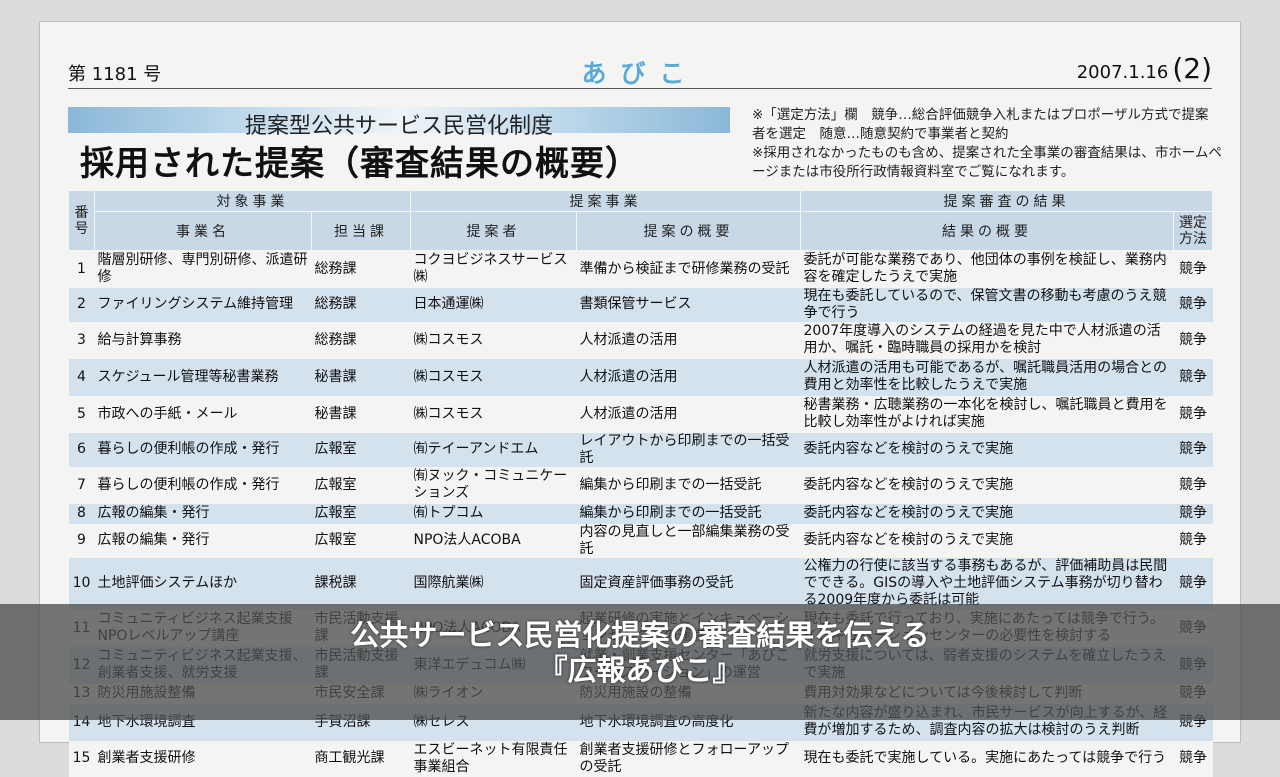 Image resolution: width=1280 pixels, height=777 pixels. Describe the element at coordinates (203, 269) in the screenshot. I see `cell-name: 階層別研修、専門別研修、派遣研修` at that location.